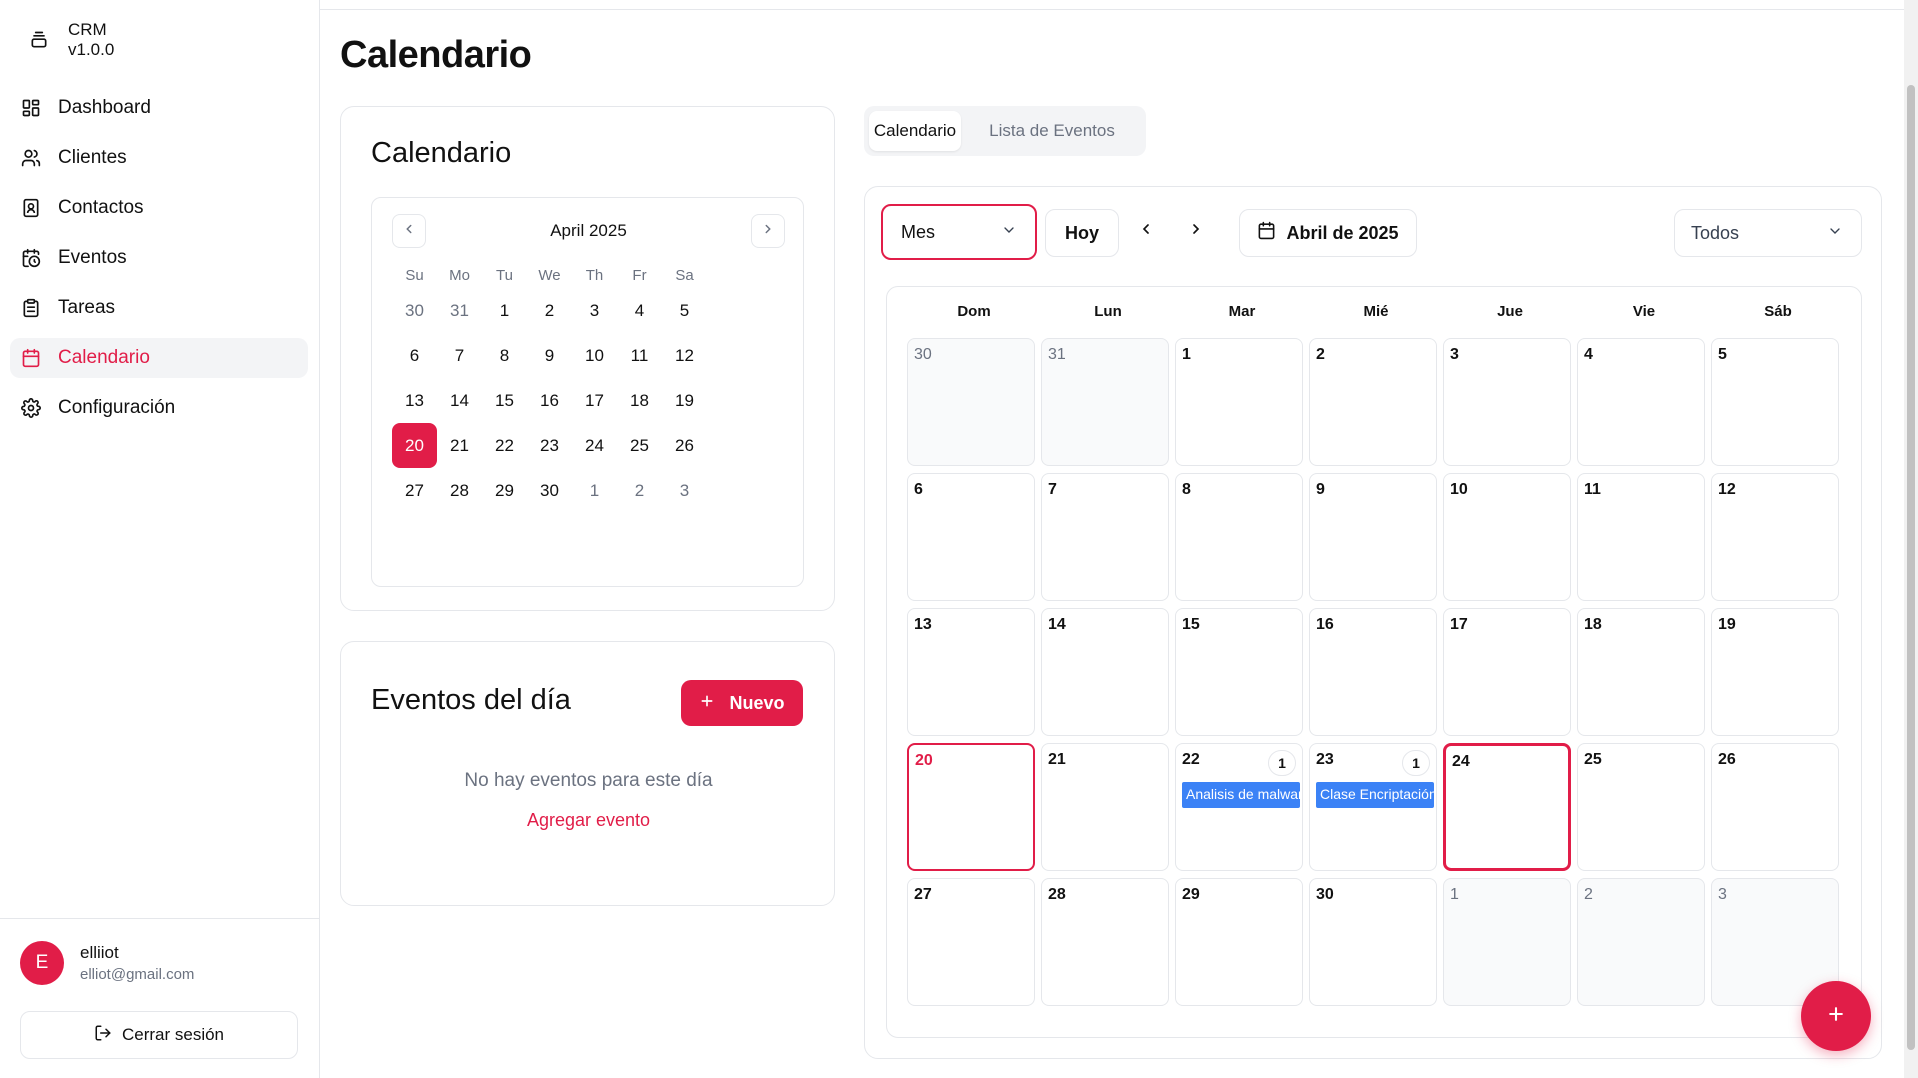 Image resolution: width=1918 pixels, height=1078 pixels. Describe the element at coordinates (1715, 232) in the screenshot. I see `filter-select-value: Todos` at that location.